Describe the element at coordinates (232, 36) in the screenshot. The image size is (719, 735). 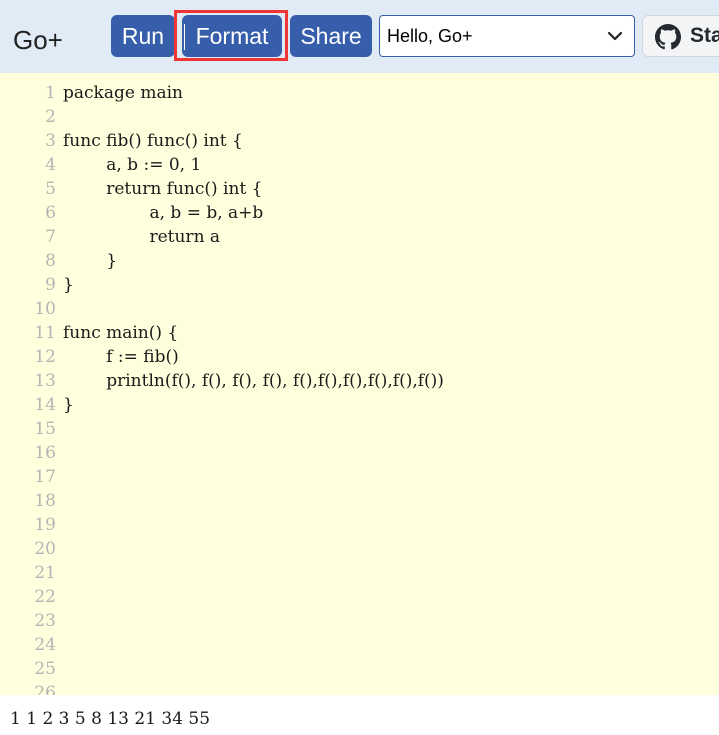
I see `format-button: Format` at that location.